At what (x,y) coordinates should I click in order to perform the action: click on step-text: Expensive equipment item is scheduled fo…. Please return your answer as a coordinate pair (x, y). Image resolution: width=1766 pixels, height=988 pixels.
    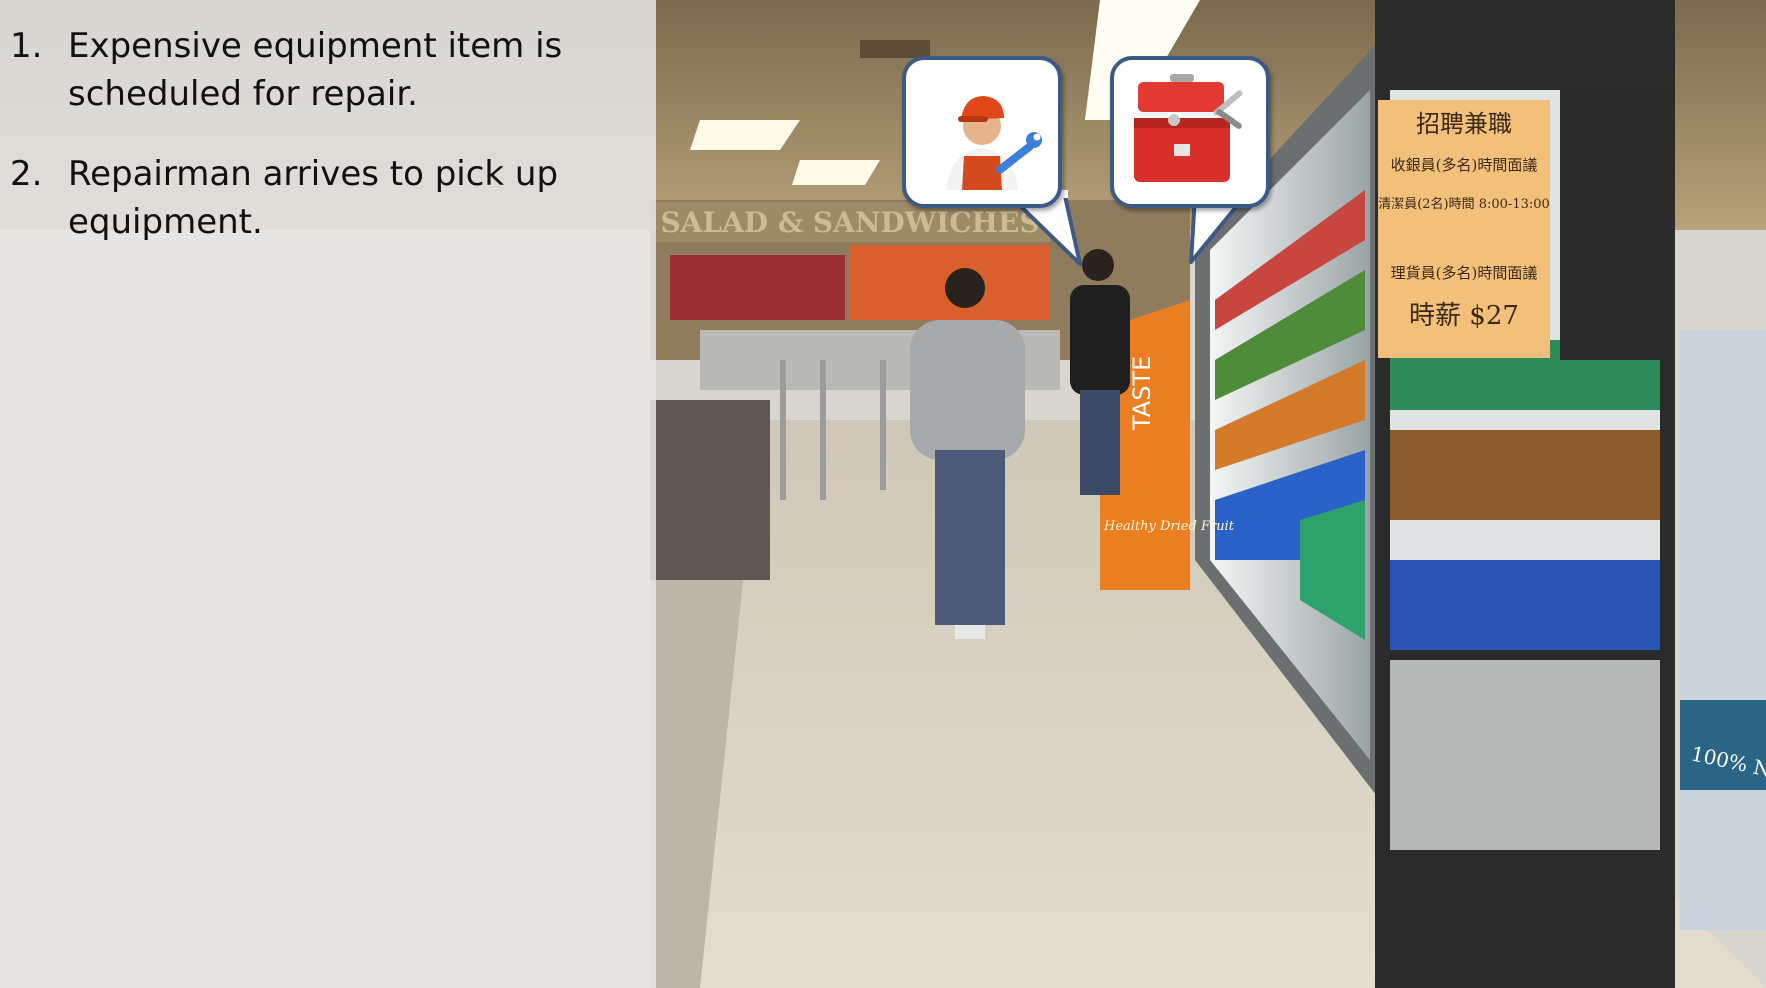
    Looking at the image, I should click on (315, 70).